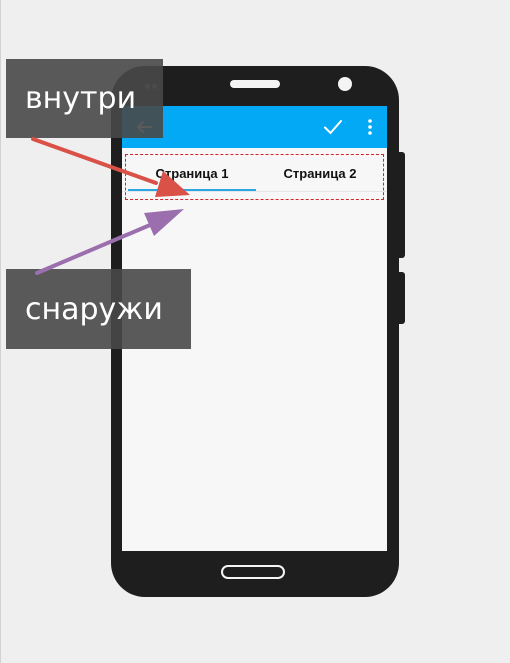 Image resolution: width=510 pixels, height=663 pixels. What do you see at coordinates (255, 84) in the screenshot?
I see `earpiece-speaker` at bounding box center [255, 84].